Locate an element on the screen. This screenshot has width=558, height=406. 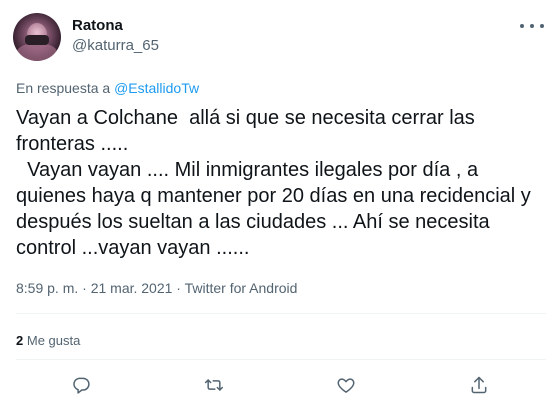
likes-number: 2 is located at coordinates (20, 340).